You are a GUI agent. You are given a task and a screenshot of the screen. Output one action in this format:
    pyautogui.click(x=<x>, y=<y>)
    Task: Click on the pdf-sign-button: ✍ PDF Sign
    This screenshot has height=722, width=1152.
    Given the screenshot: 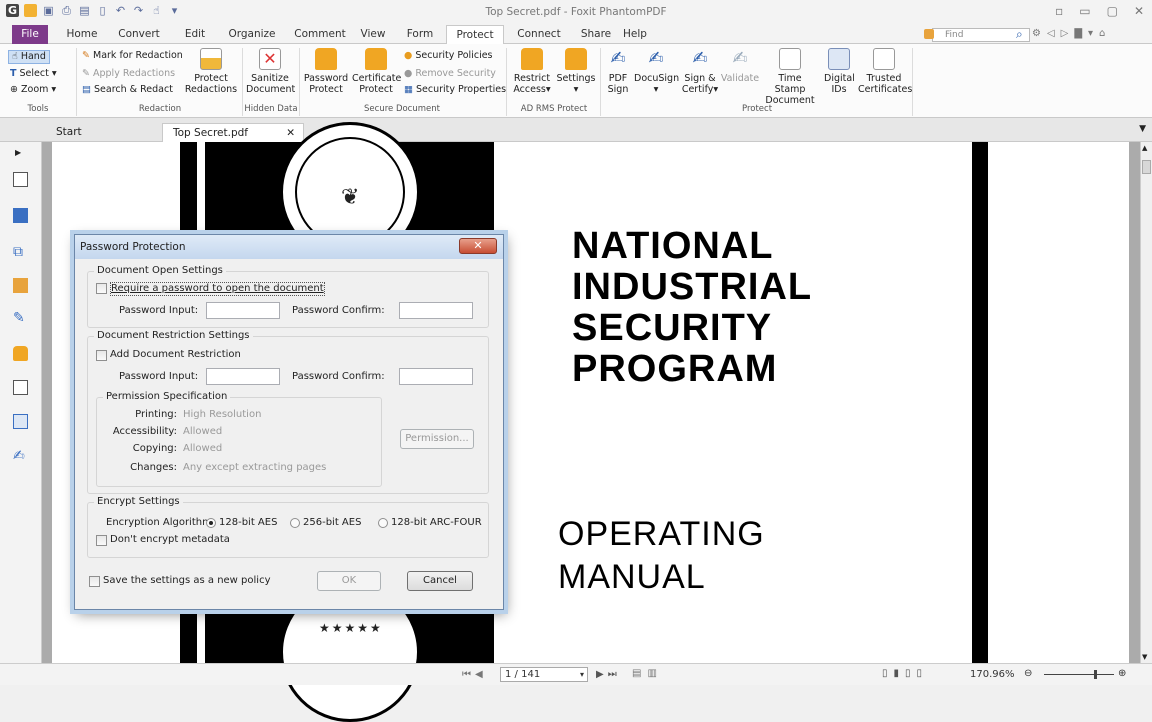 What is the action you would take?
    pyautogui.click(x=618, y=71)
    